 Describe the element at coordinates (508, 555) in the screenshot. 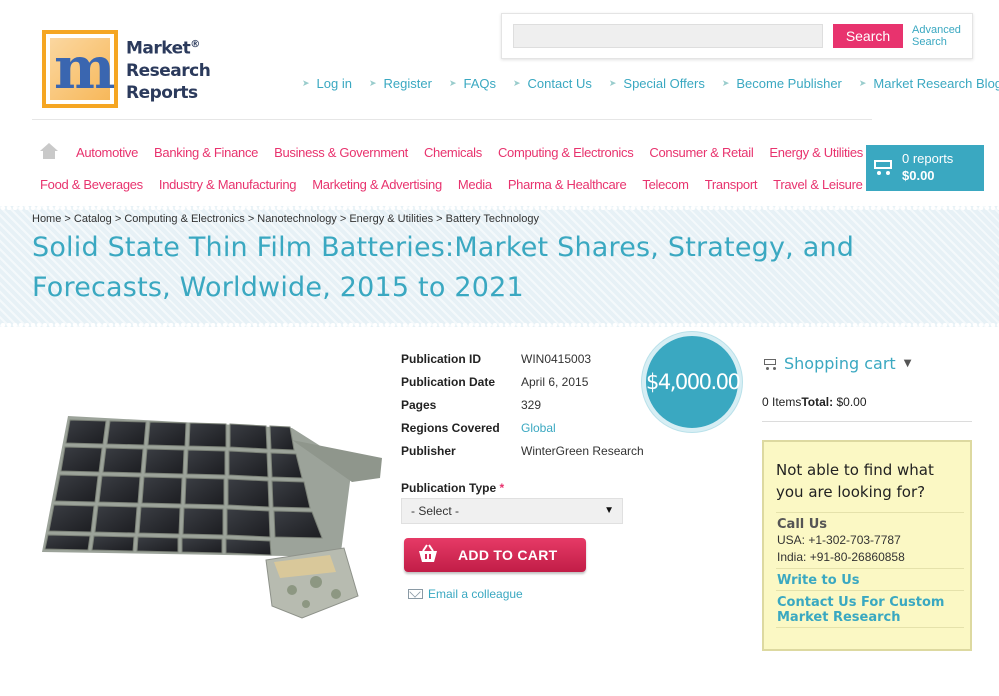

I see `add-to-cart-label: ADD TO CART` at that location.